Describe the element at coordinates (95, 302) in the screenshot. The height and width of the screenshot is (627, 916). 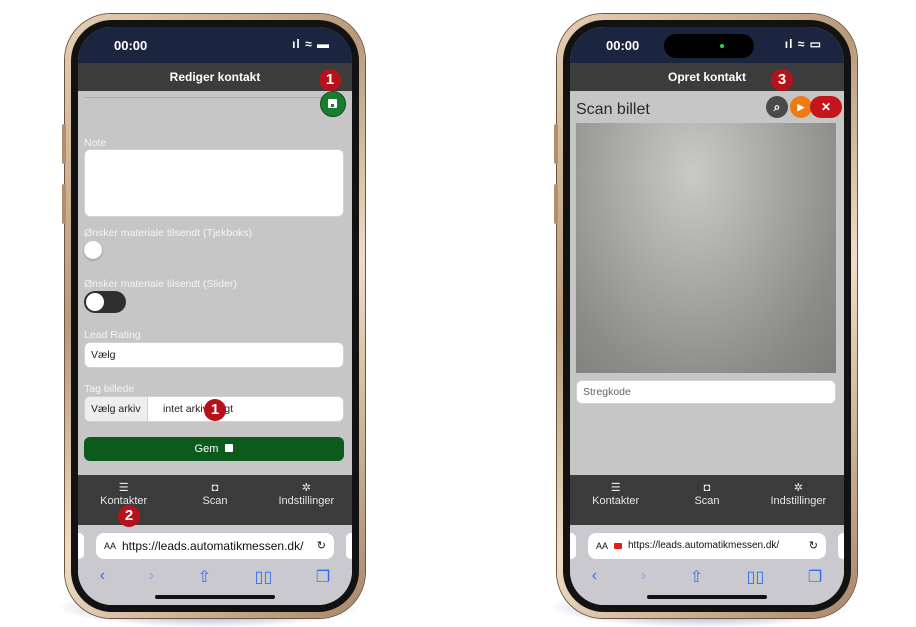
I see `slider-knob` at that location.